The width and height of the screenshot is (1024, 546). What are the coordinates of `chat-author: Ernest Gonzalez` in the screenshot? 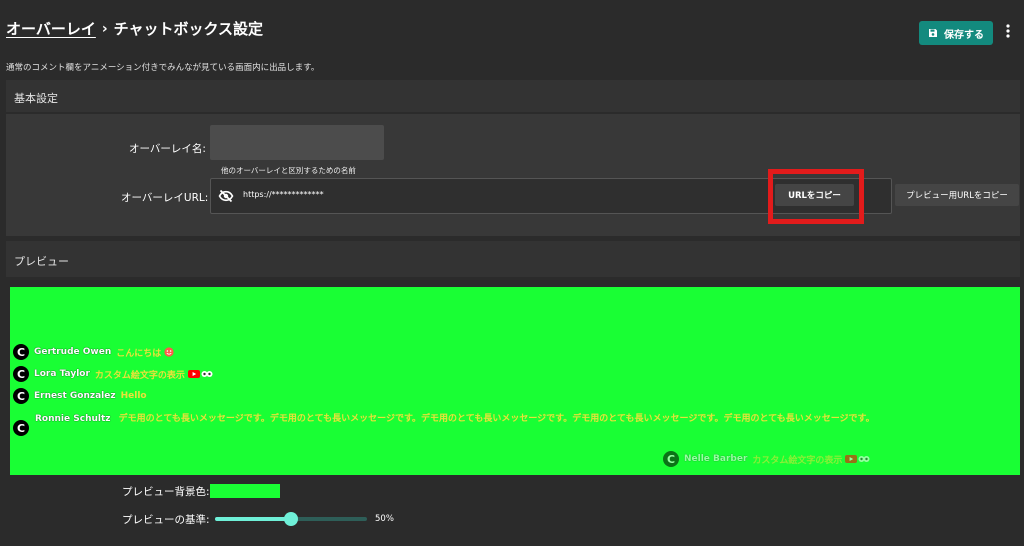 It's located at (75, 396).